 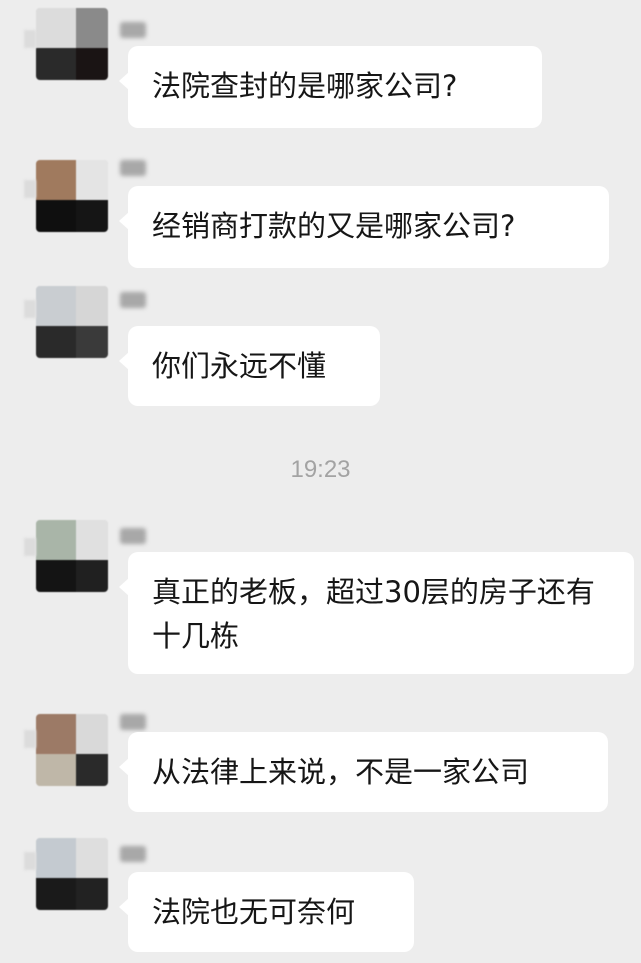 I want to click on message-bubble: 你们永远不懂, so click(x=249, y=366).